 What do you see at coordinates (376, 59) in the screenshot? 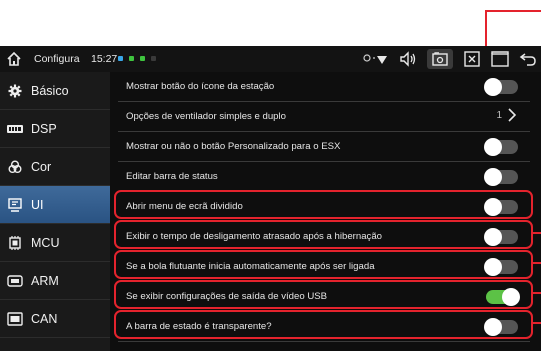
I see `location-wifi-icon` at bounding box center [376, 59].